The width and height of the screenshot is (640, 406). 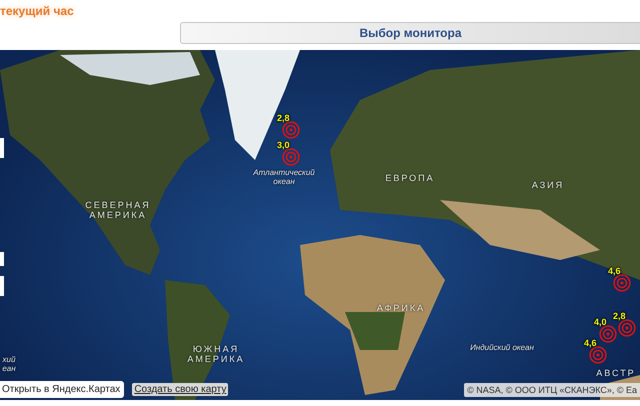 What do you see at coordinates (552, 389) in the screenshot?
I see `copyright-text: © NASA, © ООО ИТЦ «СКАНЭКС», © Ea` at bounding box center [552, 389].